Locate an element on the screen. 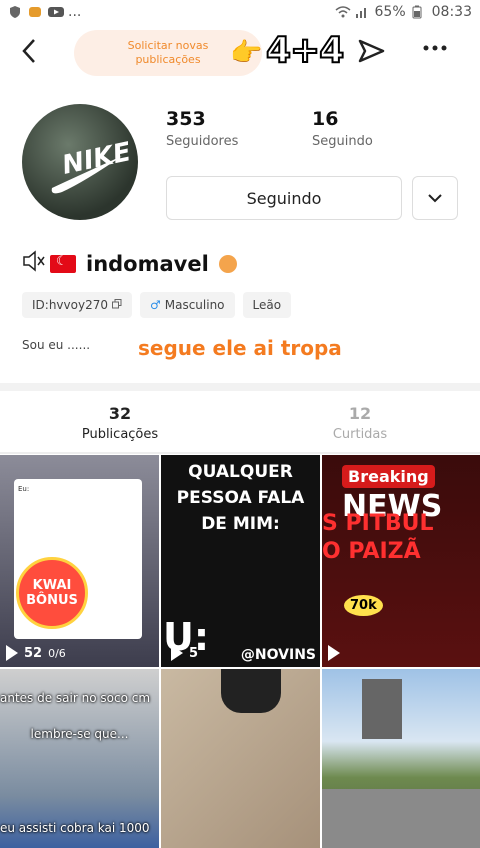 The width and height of the screenshot is (480, 848). post-tile: Breaking NEWS S PITBUL O PAIZÃ 70k is located at coordinates (401, 561).